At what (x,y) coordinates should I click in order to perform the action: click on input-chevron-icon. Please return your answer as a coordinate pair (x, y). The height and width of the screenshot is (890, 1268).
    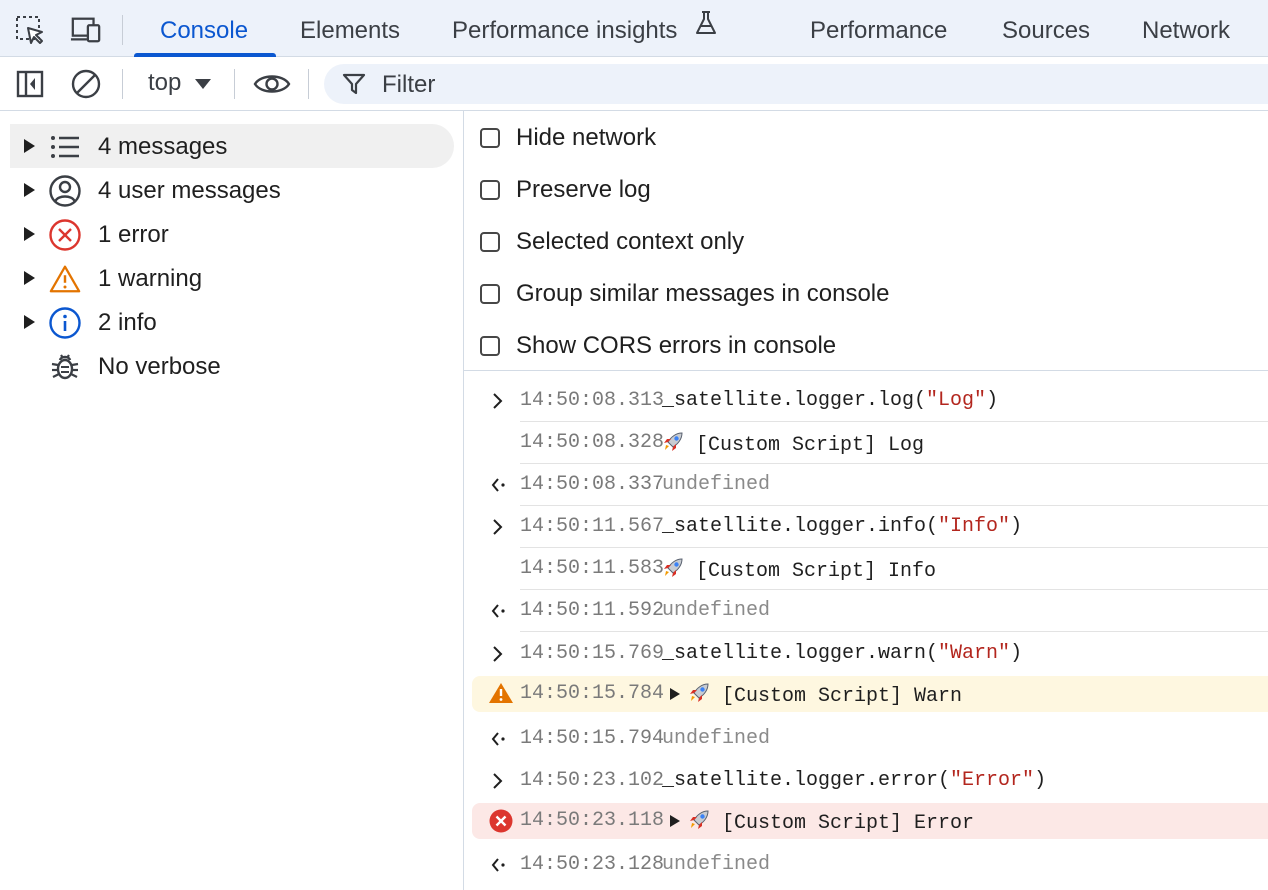
    Looking at the image, I should click on (498, 657).